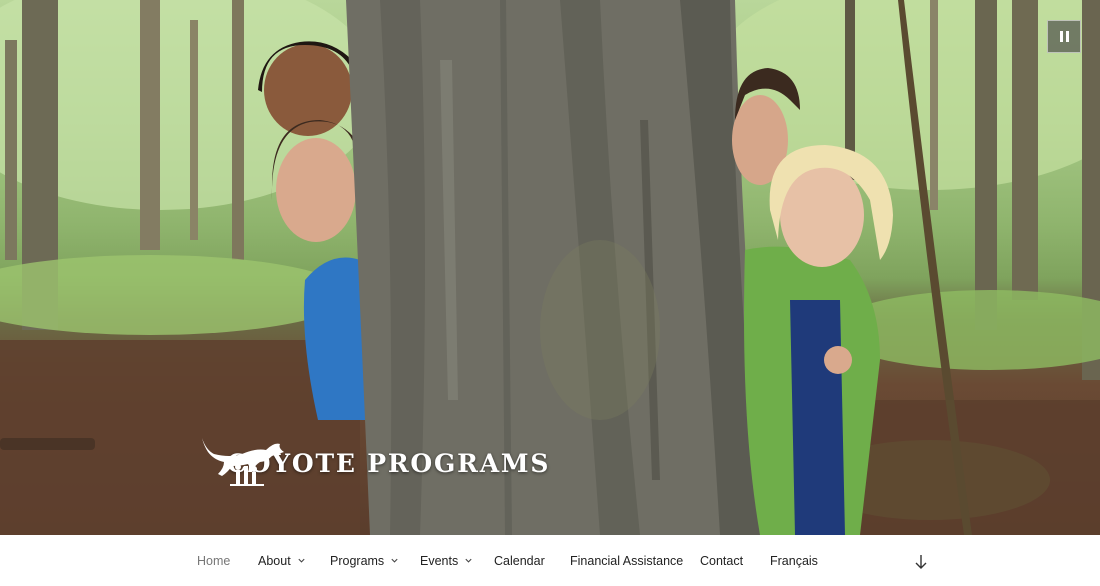 Image resolution: width=1100 pixels, height=586 pixels. What do you see at coordinates (357, 560) in the screenshot?
I see `nav-item-label: Programs` at bounding box center [357, 560].